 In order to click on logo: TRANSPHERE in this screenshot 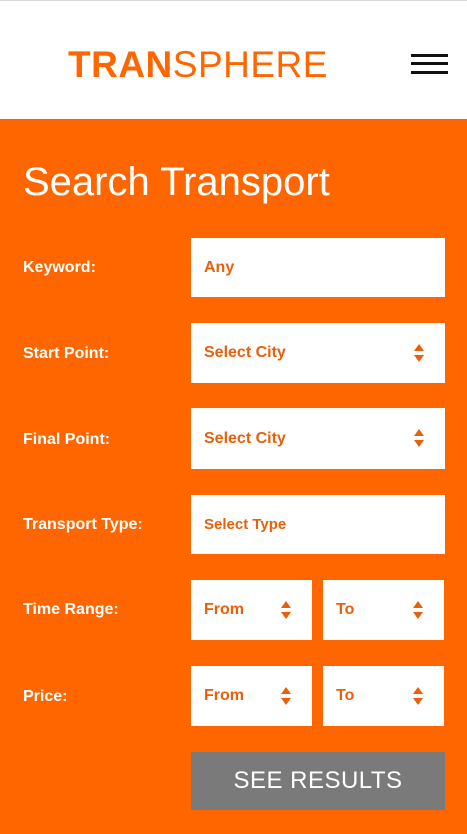, I will do `click(198, 65)`.